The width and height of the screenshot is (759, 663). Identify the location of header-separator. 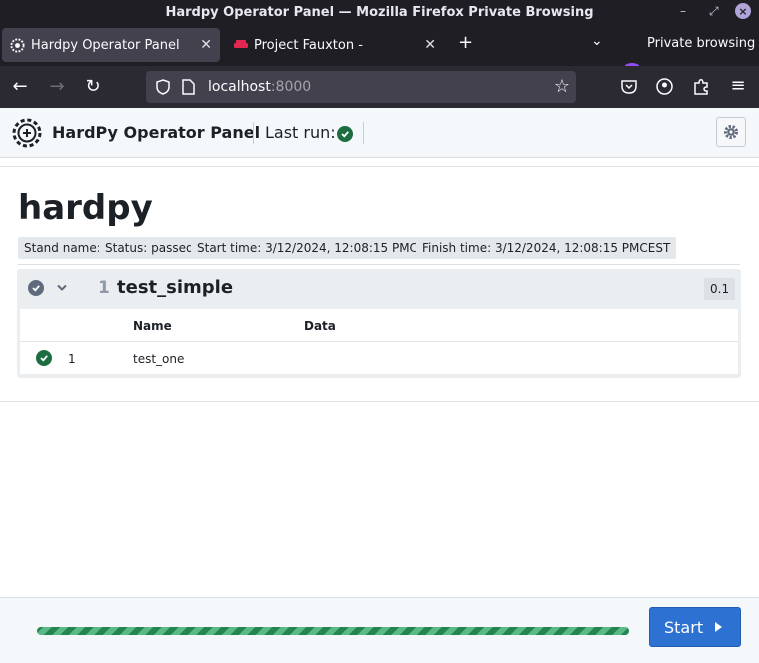
(379, 166).